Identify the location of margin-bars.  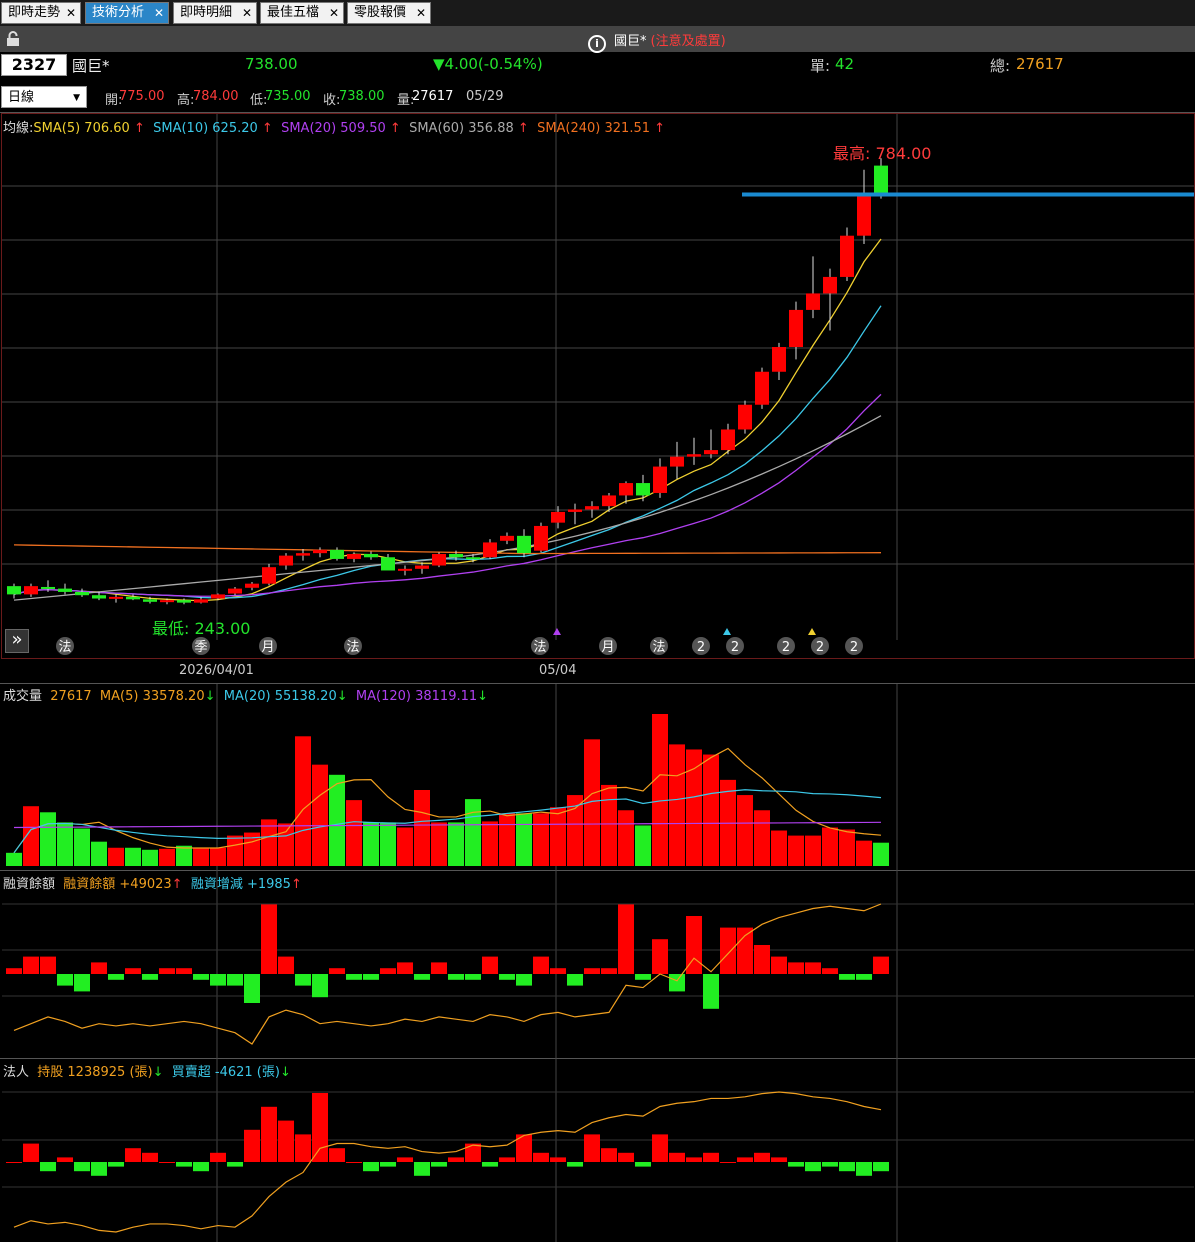
(447, 974).